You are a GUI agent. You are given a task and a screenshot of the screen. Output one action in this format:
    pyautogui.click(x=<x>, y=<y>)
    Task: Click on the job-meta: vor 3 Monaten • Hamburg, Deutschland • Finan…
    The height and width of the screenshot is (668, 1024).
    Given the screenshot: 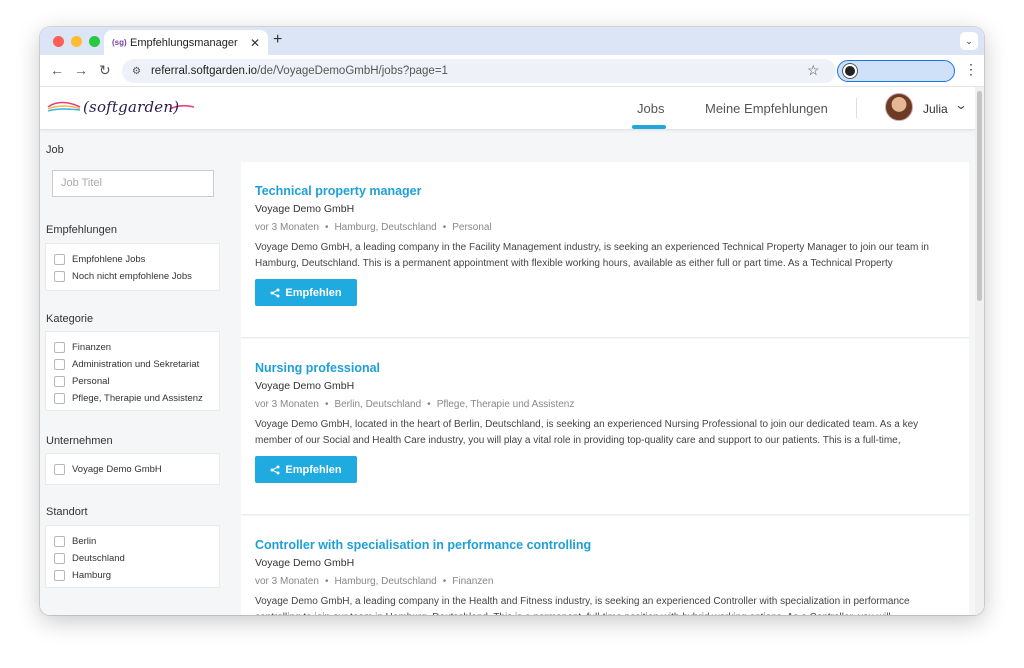 What is the action you would take?
    pyautogui.click(x=374, y=581)
    